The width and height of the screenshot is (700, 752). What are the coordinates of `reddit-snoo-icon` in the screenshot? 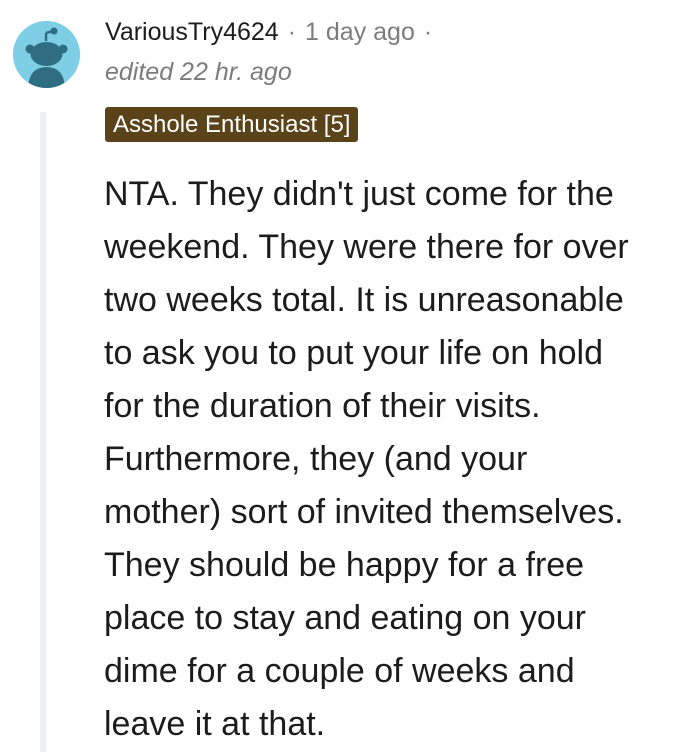 It's located at (46, 54).